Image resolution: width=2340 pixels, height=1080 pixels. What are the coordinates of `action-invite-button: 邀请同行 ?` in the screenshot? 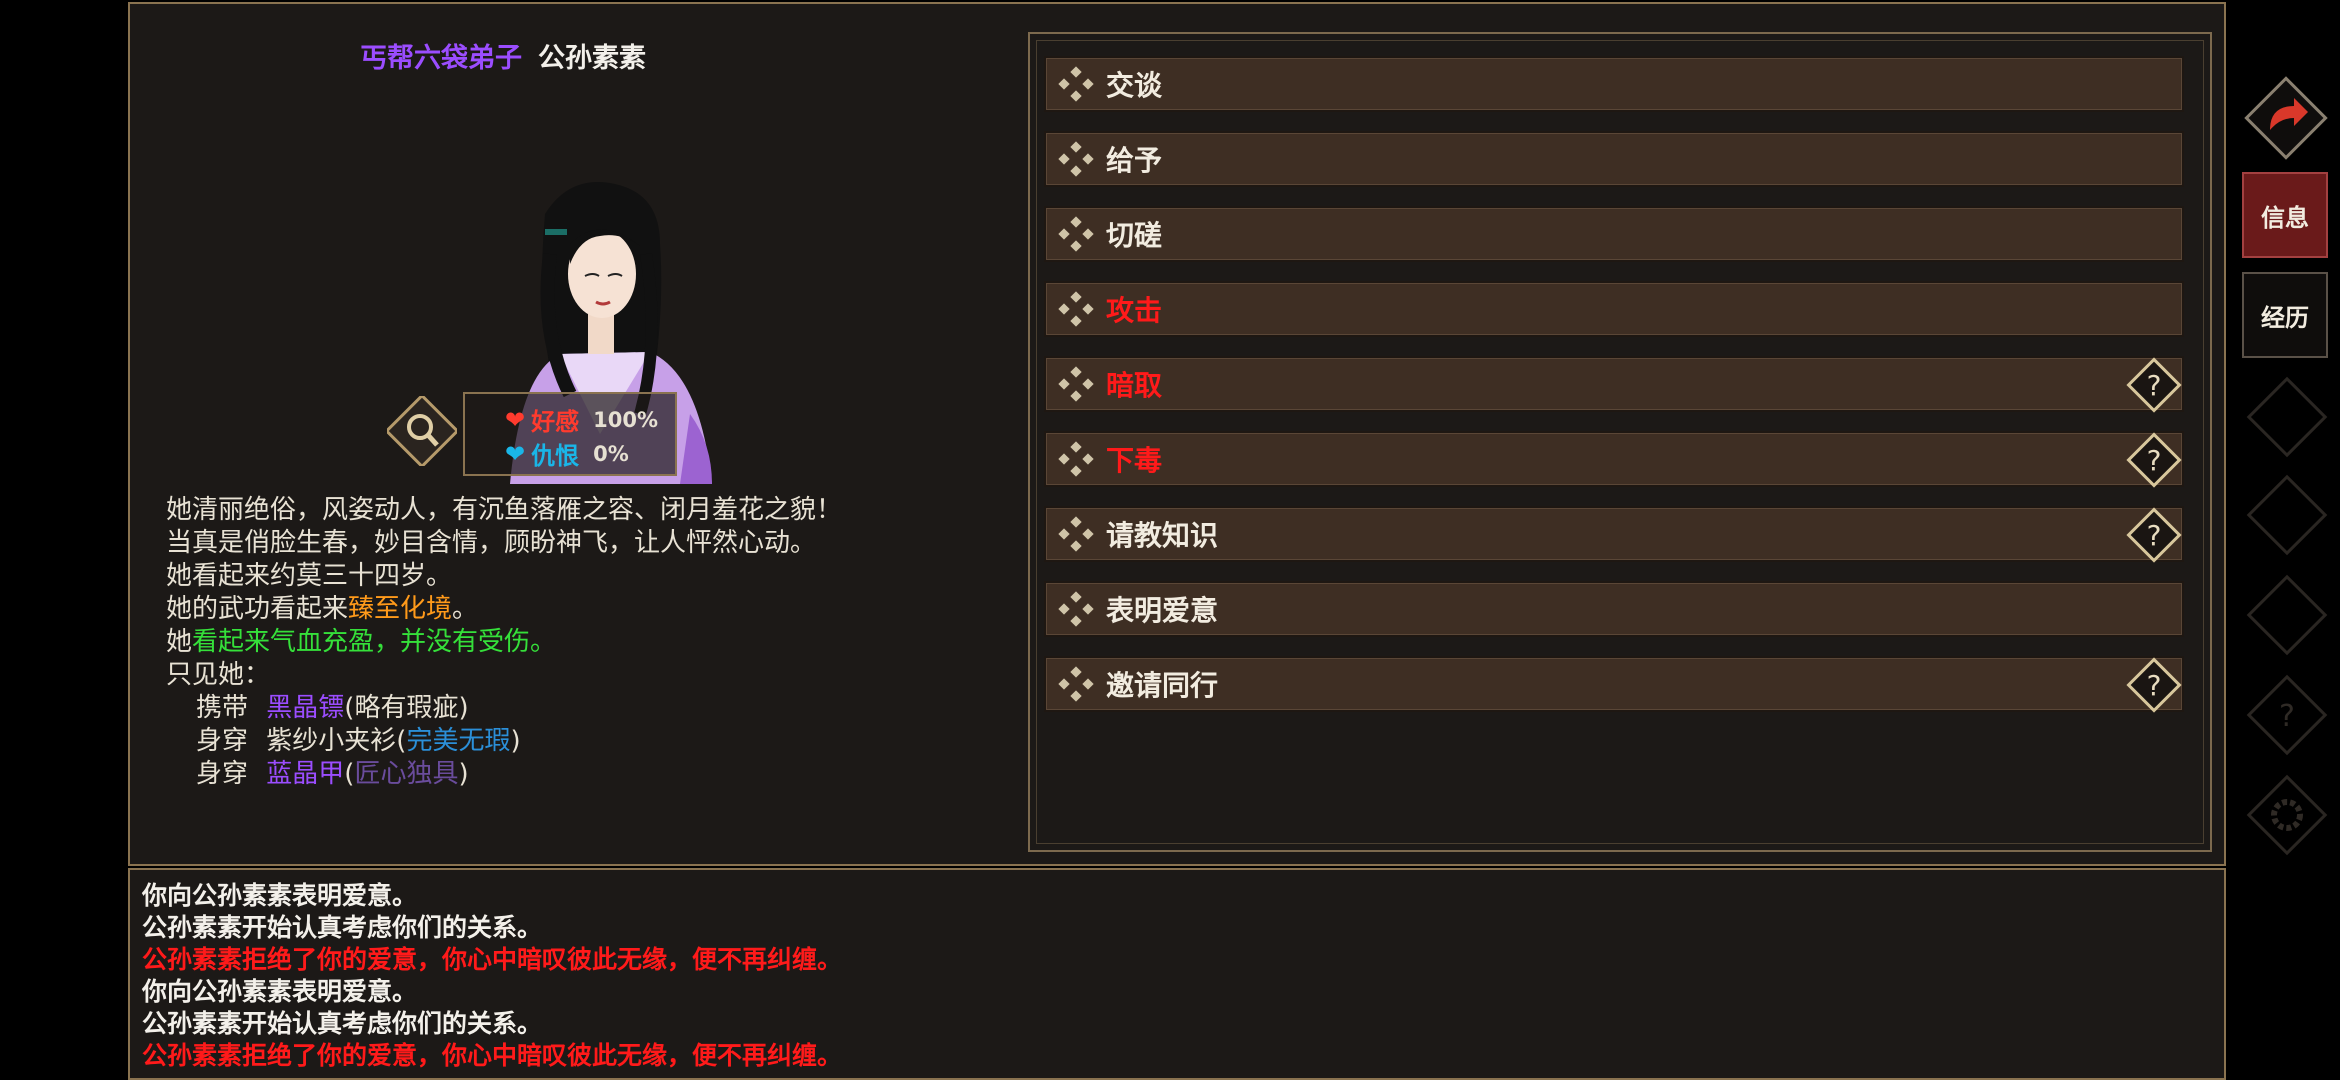 It's located at (1614, 684).